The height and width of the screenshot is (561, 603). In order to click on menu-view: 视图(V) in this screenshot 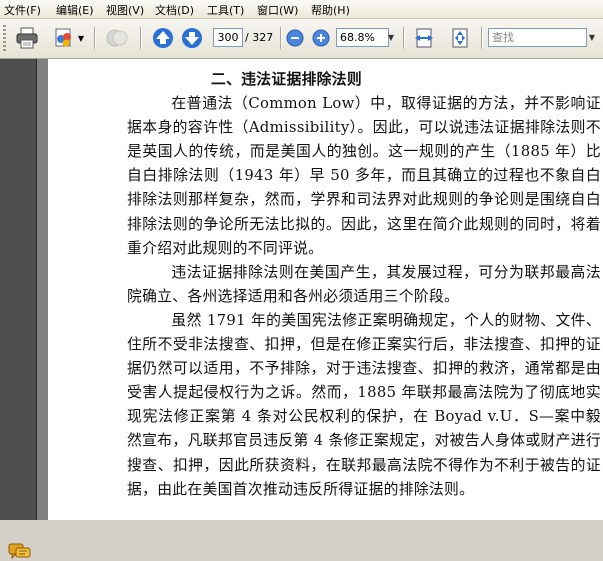, I will do `click(125, 10)`.